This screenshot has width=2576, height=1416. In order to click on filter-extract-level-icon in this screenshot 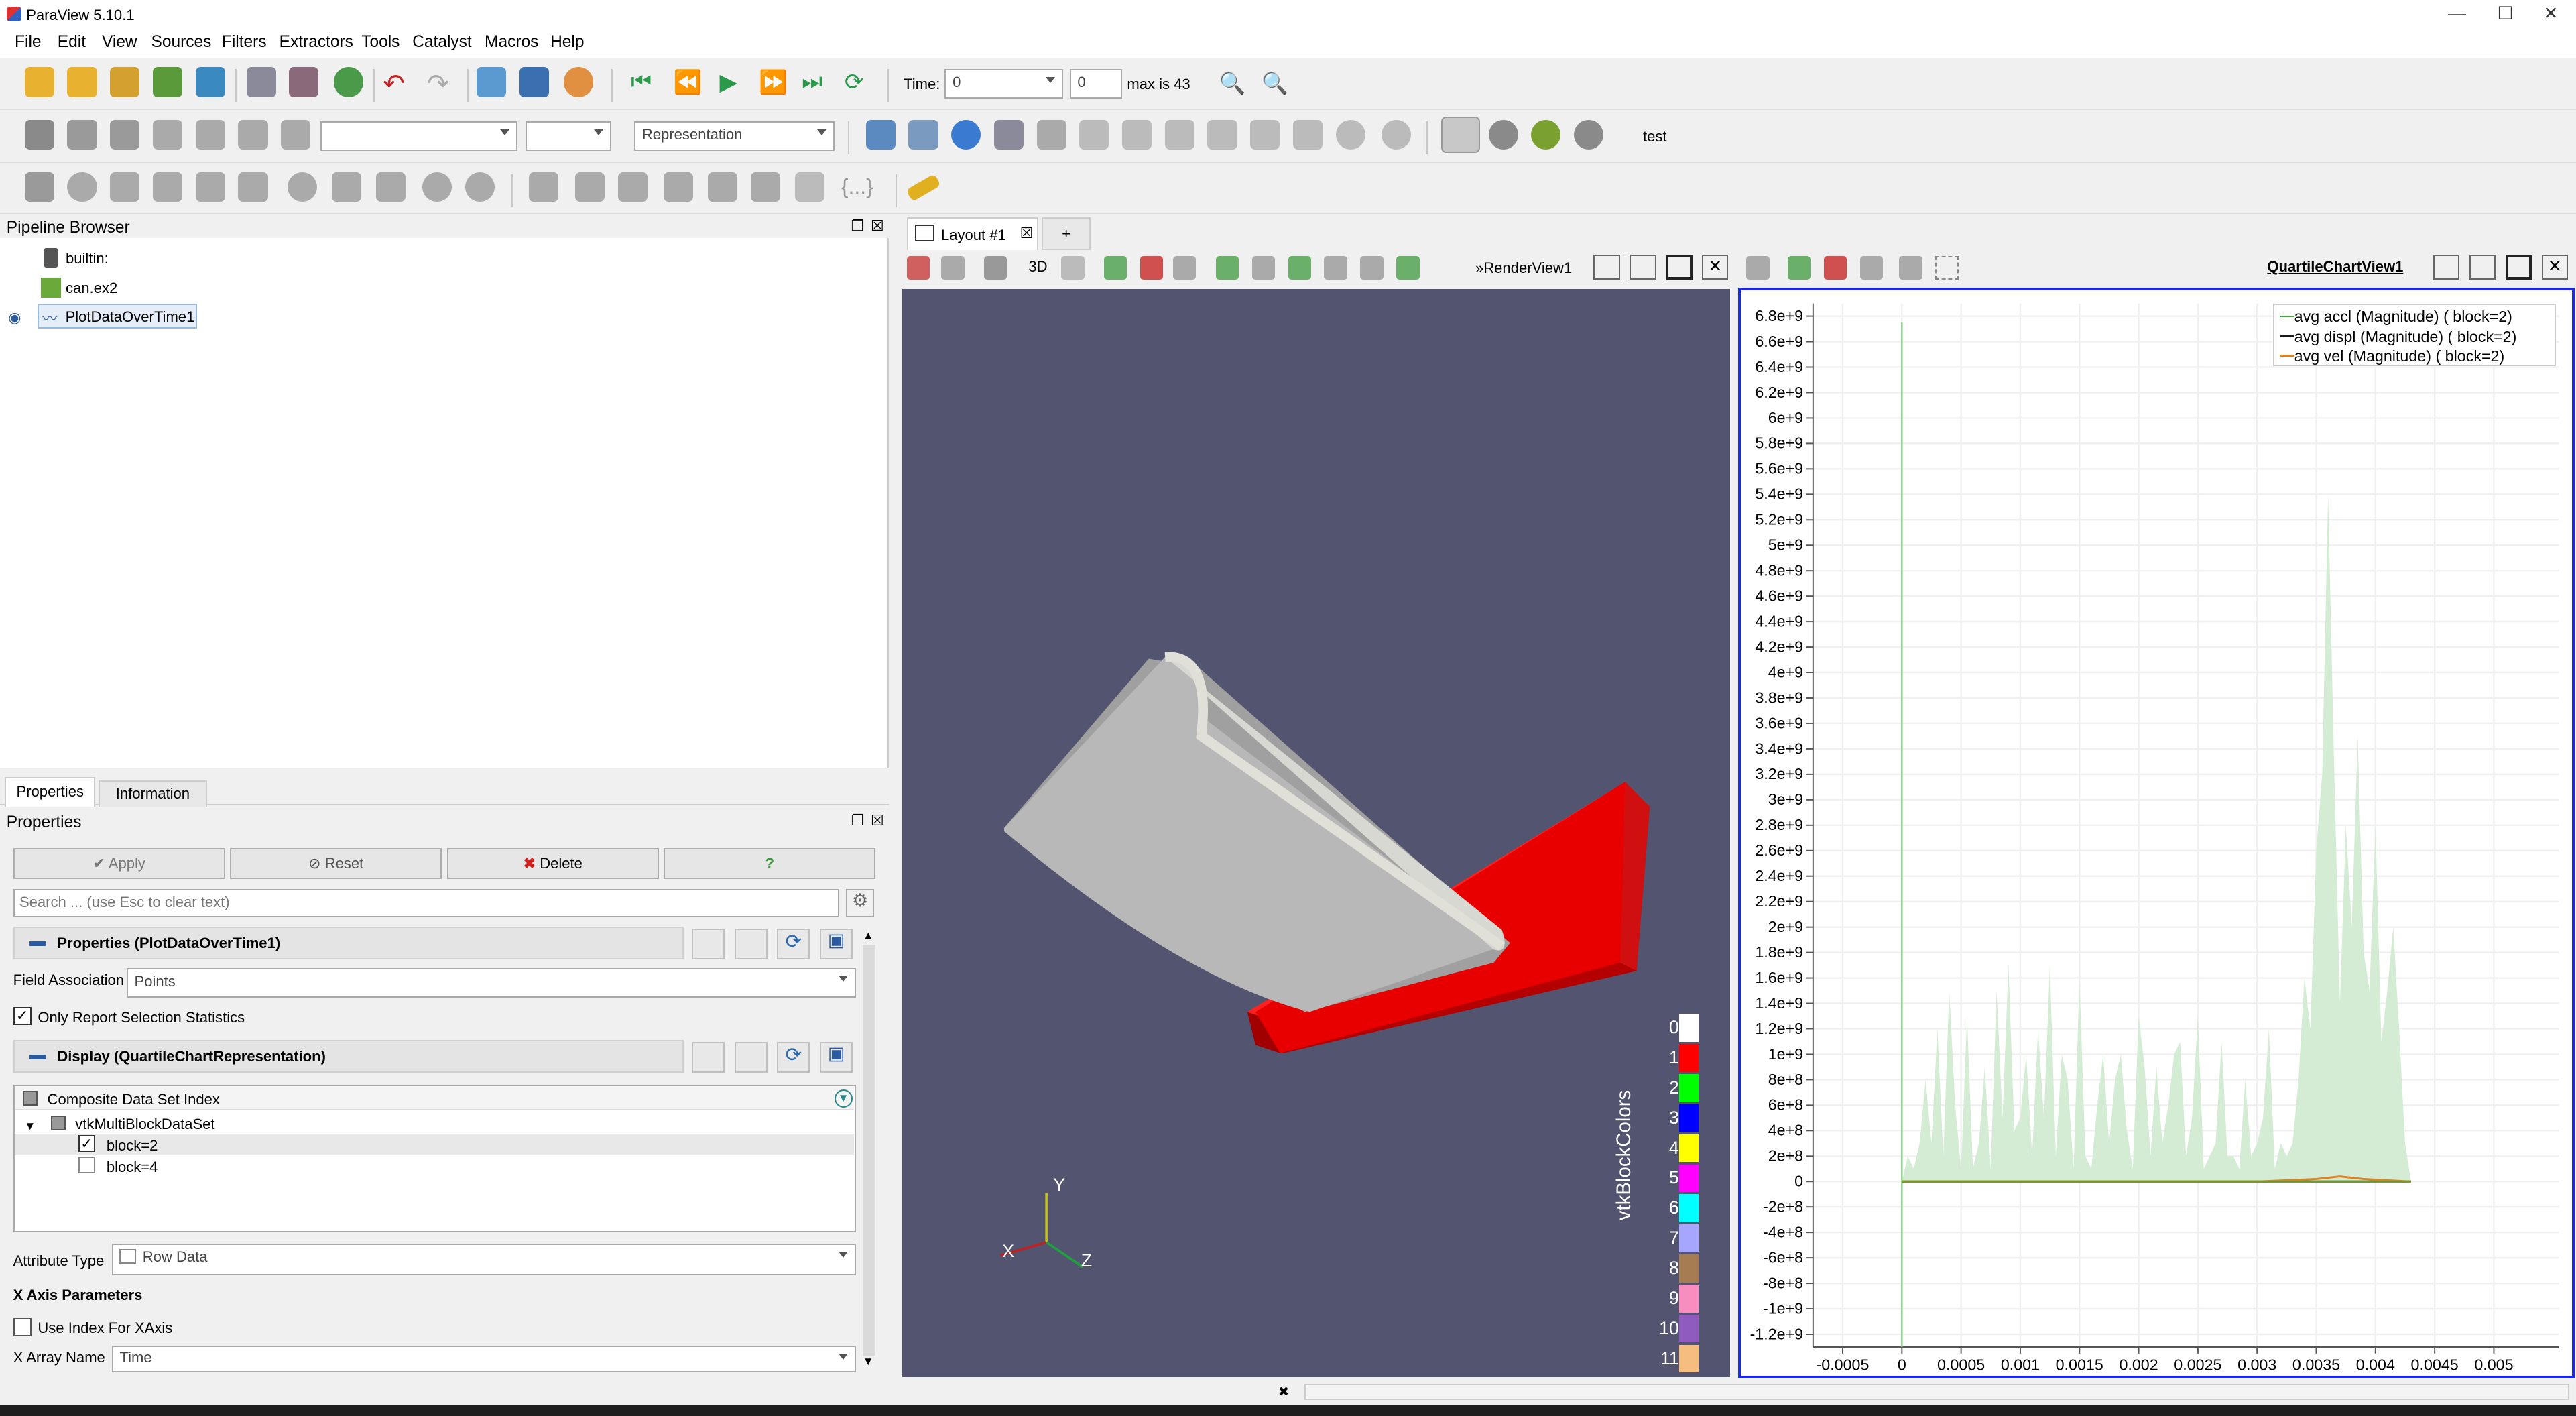, I will do `click(480, 187)`.